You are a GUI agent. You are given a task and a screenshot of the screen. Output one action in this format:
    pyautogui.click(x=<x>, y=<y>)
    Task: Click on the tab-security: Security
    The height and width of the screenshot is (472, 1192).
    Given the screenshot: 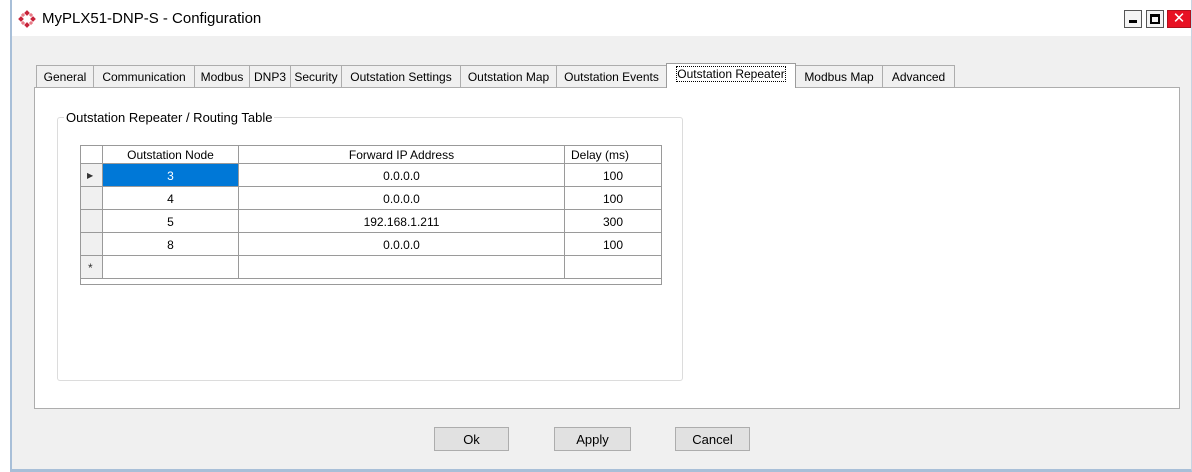 What is the action you would take?
    pyautogui.click(x=316, y=76)
    